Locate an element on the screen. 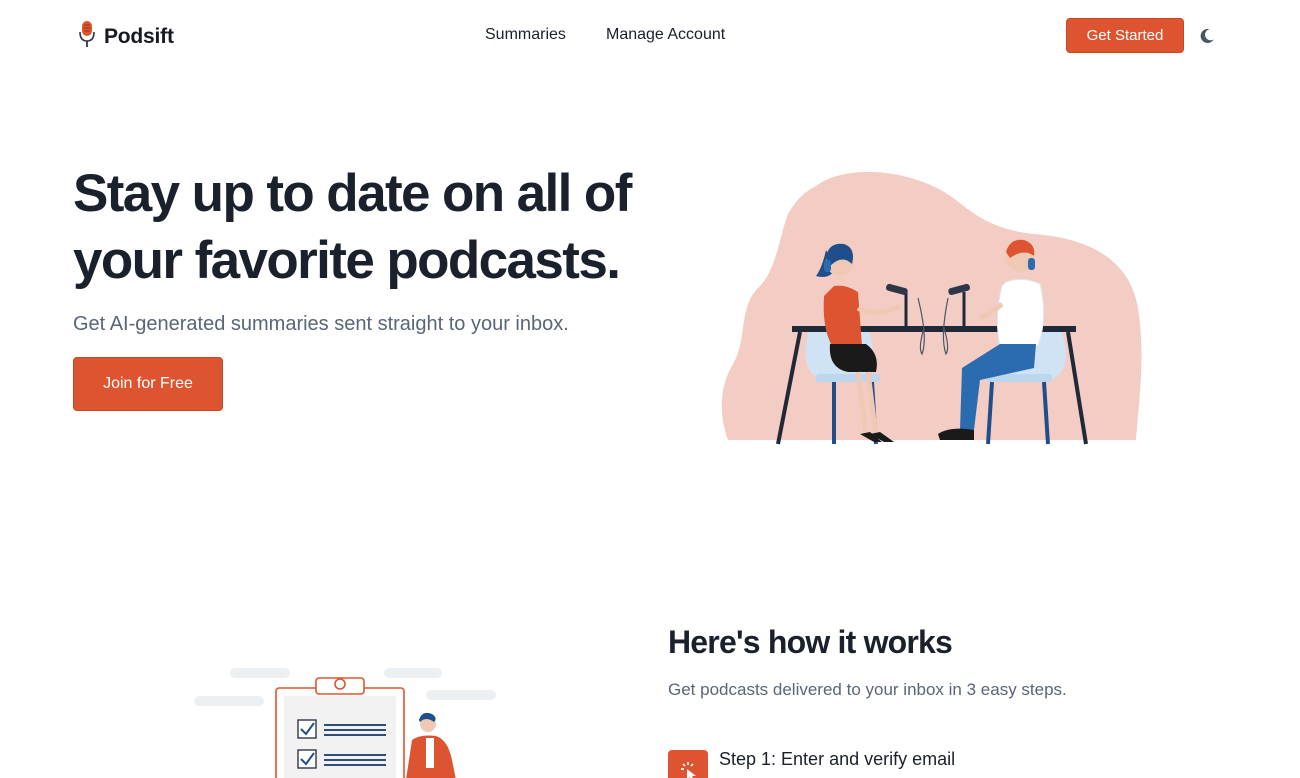  brand-name: Podsift is located at coordinates (139, 36).